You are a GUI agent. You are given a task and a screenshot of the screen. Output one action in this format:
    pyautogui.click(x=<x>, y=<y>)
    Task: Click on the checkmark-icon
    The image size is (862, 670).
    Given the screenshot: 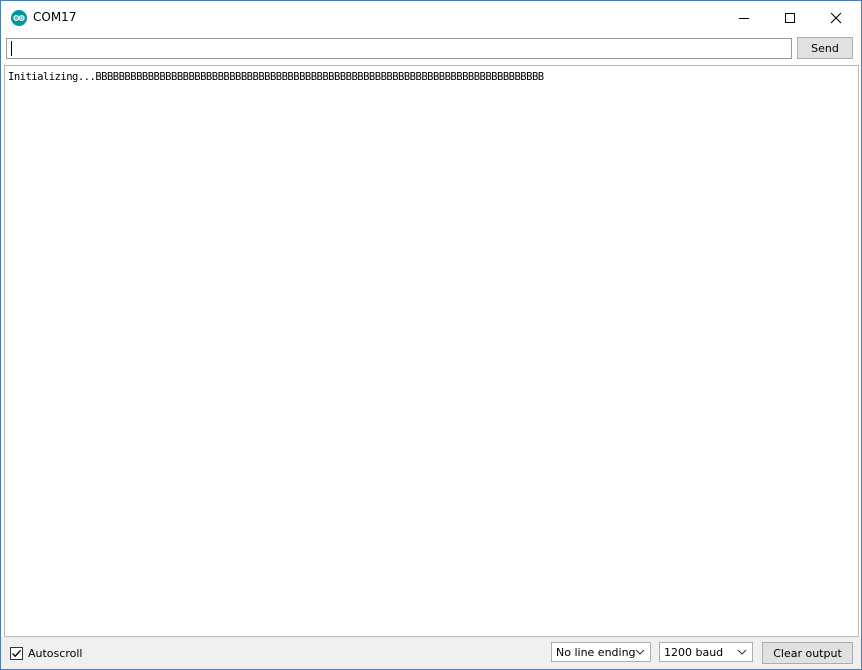 What is the action you would take?
    pyautogui.click(x=16, y=653)
    